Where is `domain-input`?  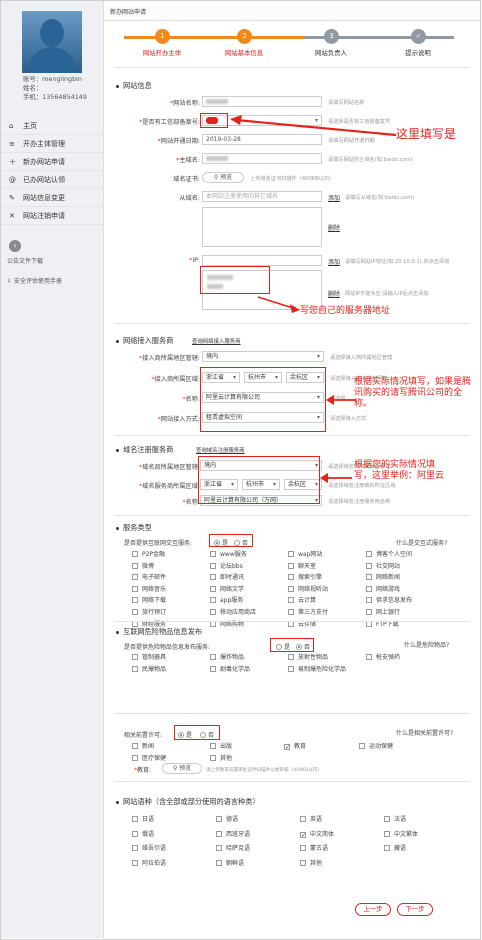
domain-input is located at coordinates (262, 158).